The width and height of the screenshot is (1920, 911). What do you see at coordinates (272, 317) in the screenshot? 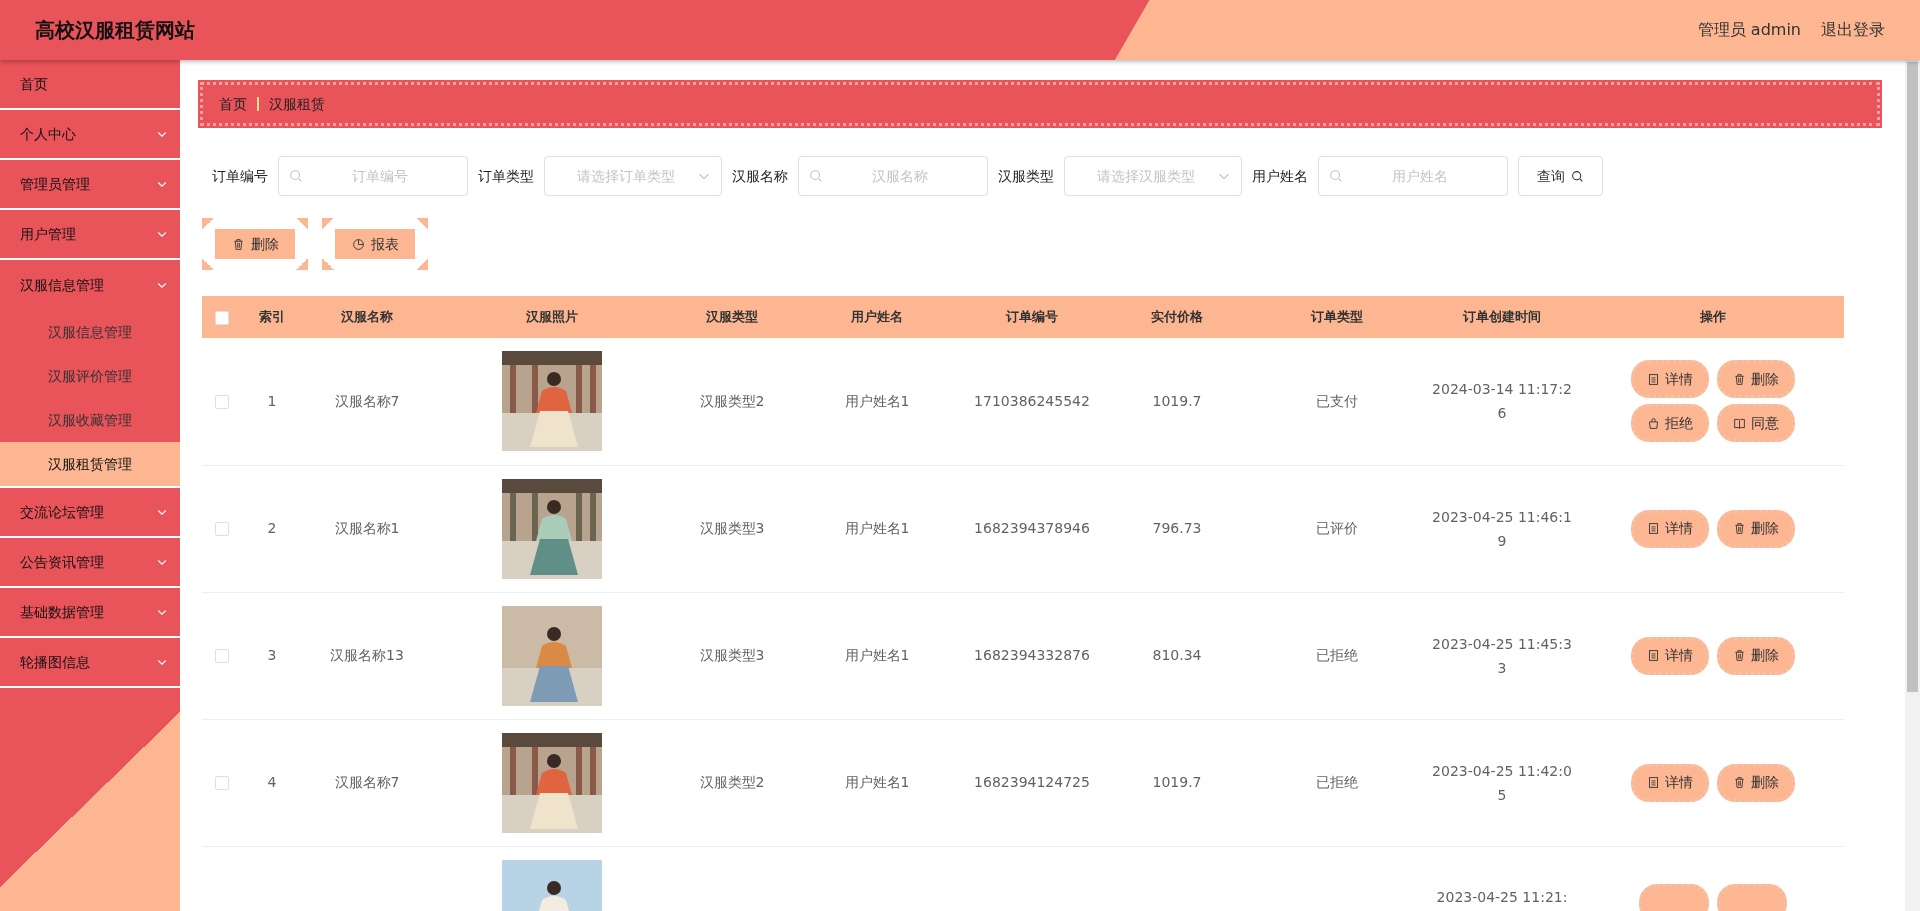
I see `column-header: 索引` at bounding box center [272, 317].